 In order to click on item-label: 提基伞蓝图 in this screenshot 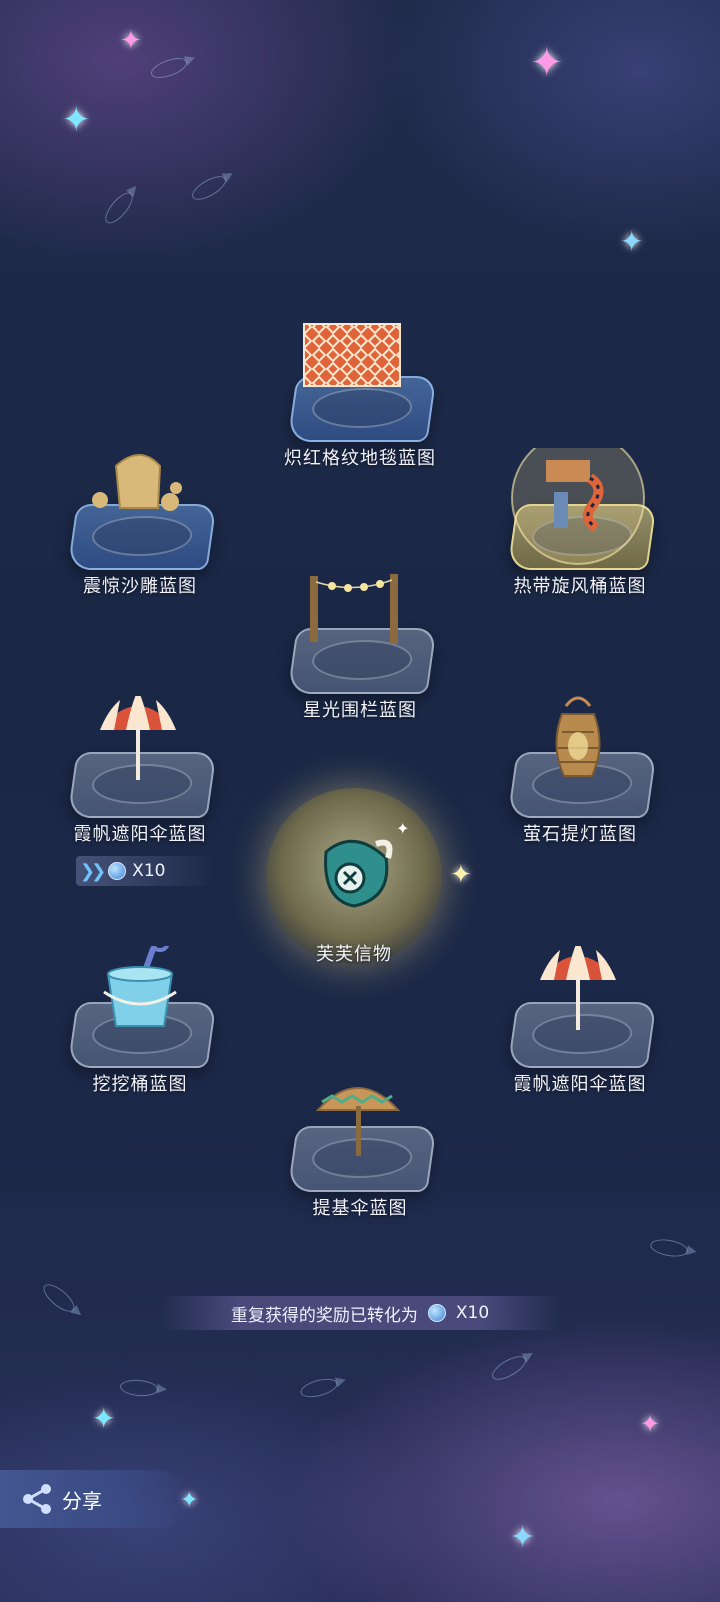, I will do `click(360, 1208)`.